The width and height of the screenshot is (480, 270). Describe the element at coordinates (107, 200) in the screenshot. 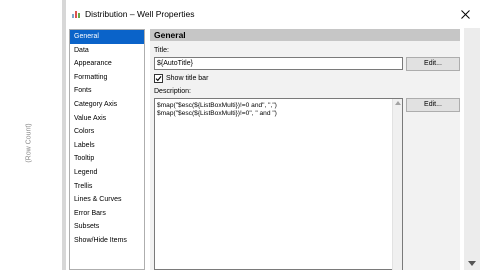

I see `nav-item-lines-curves: Lines & Curves` at that location.